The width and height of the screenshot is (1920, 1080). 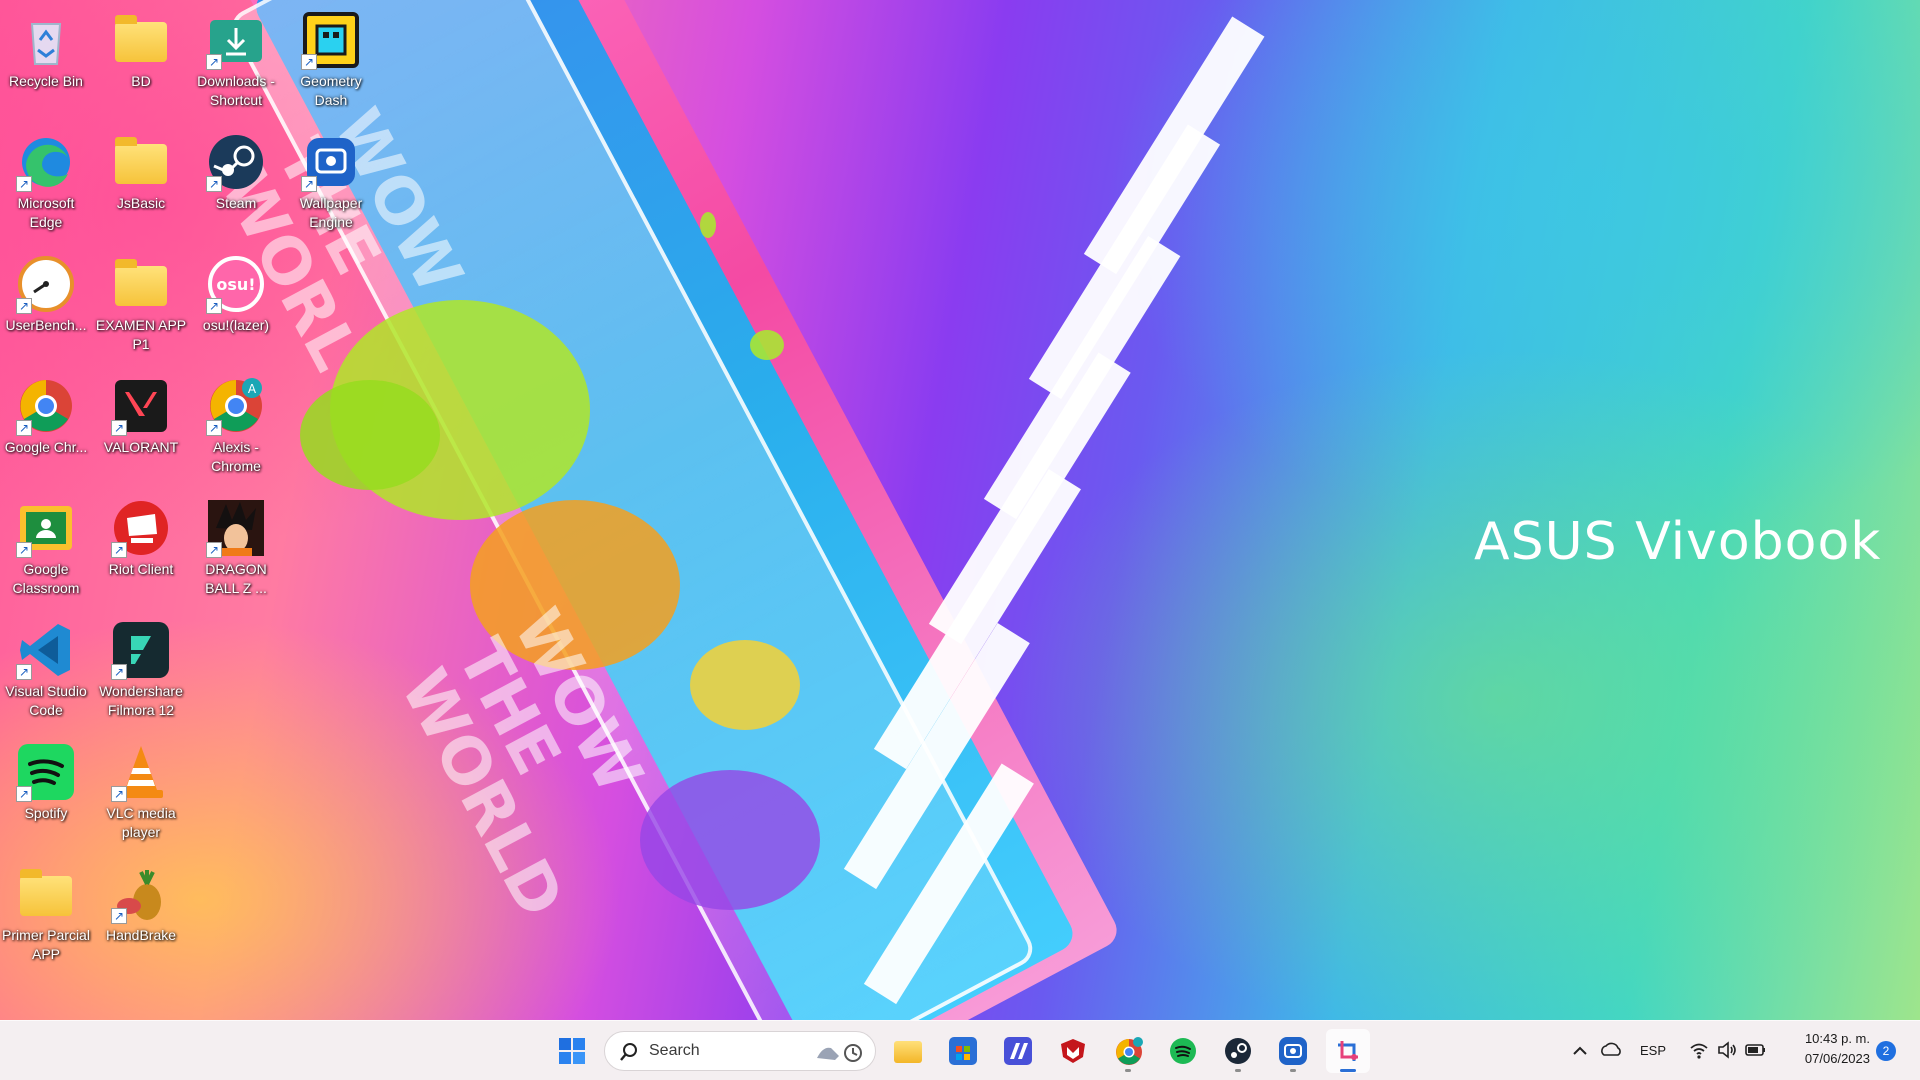 I want to click on desktop-icon-osu: osu! ↗ osu!(lazer), so click(x=236, y=303).